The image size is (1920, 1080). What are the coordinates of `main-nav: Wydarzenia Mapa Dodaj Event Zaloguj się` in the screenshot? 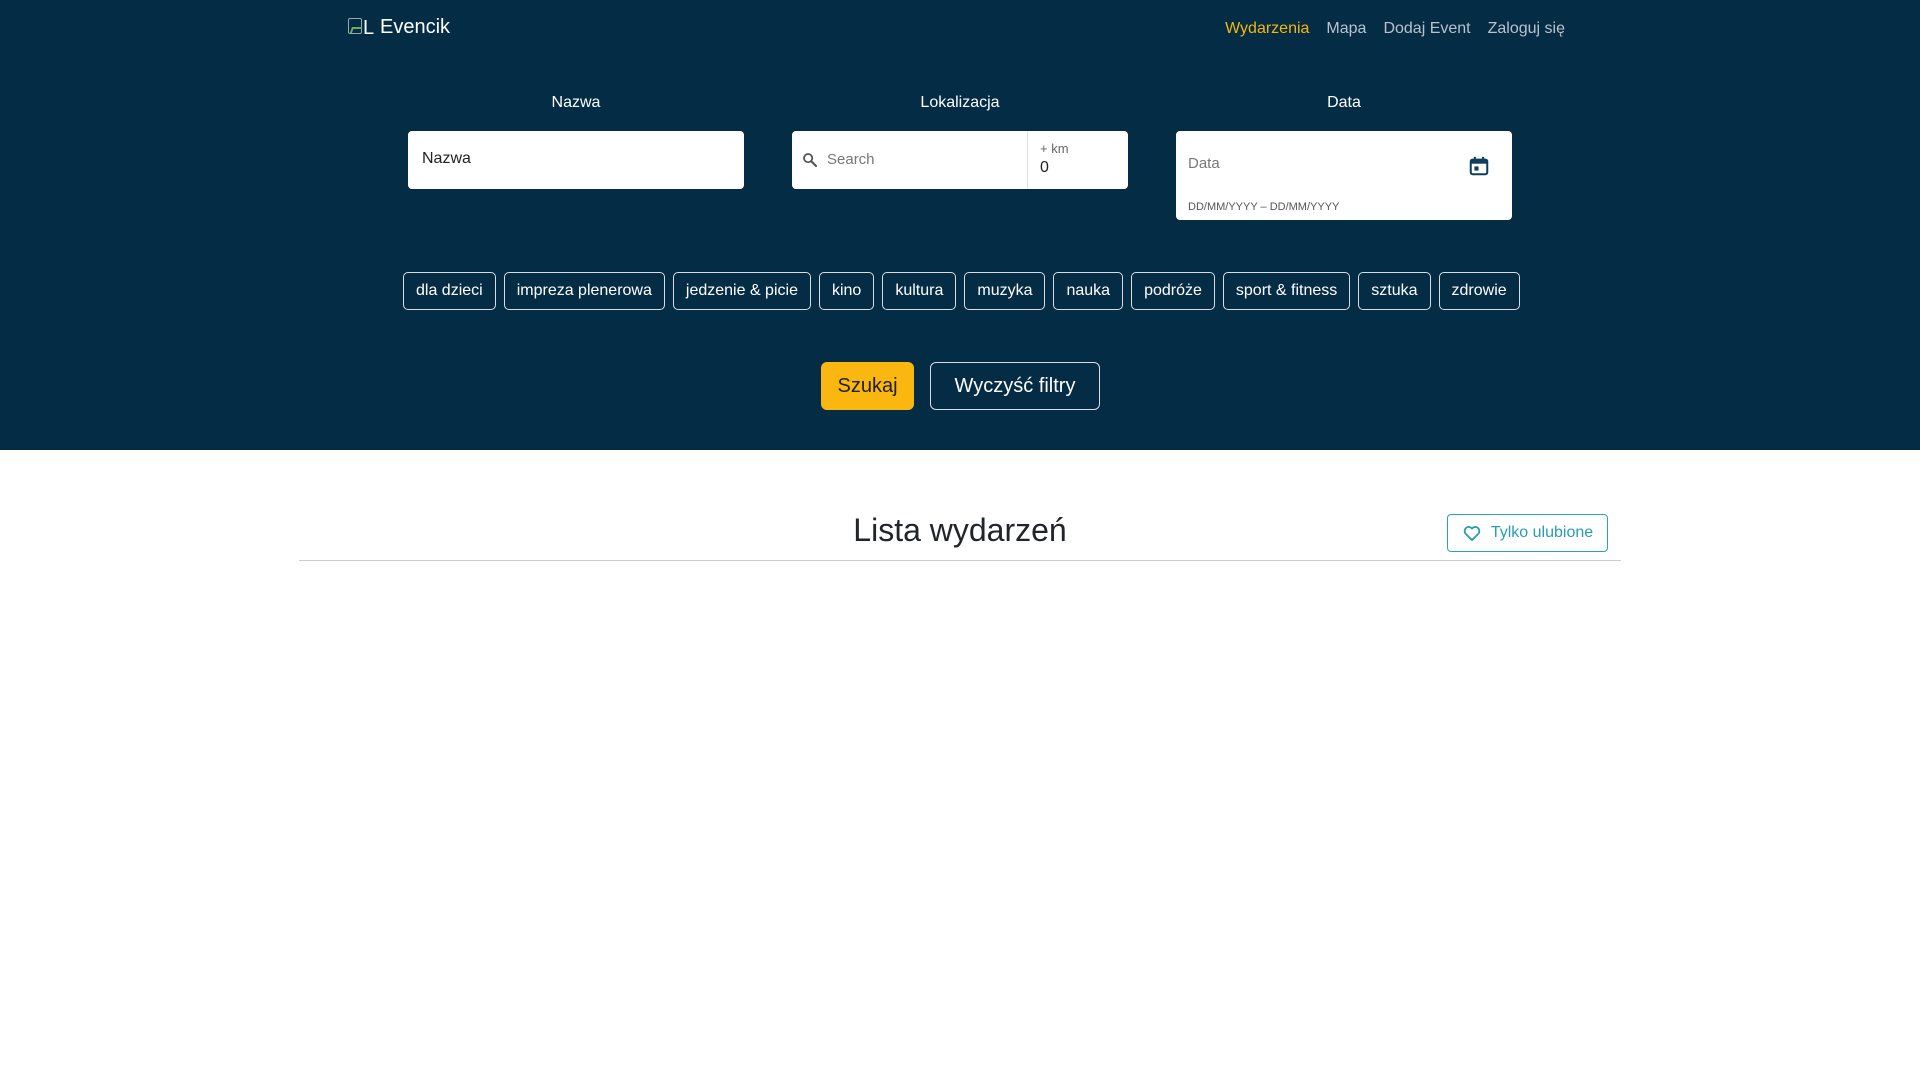 It's located at (1395, 29).